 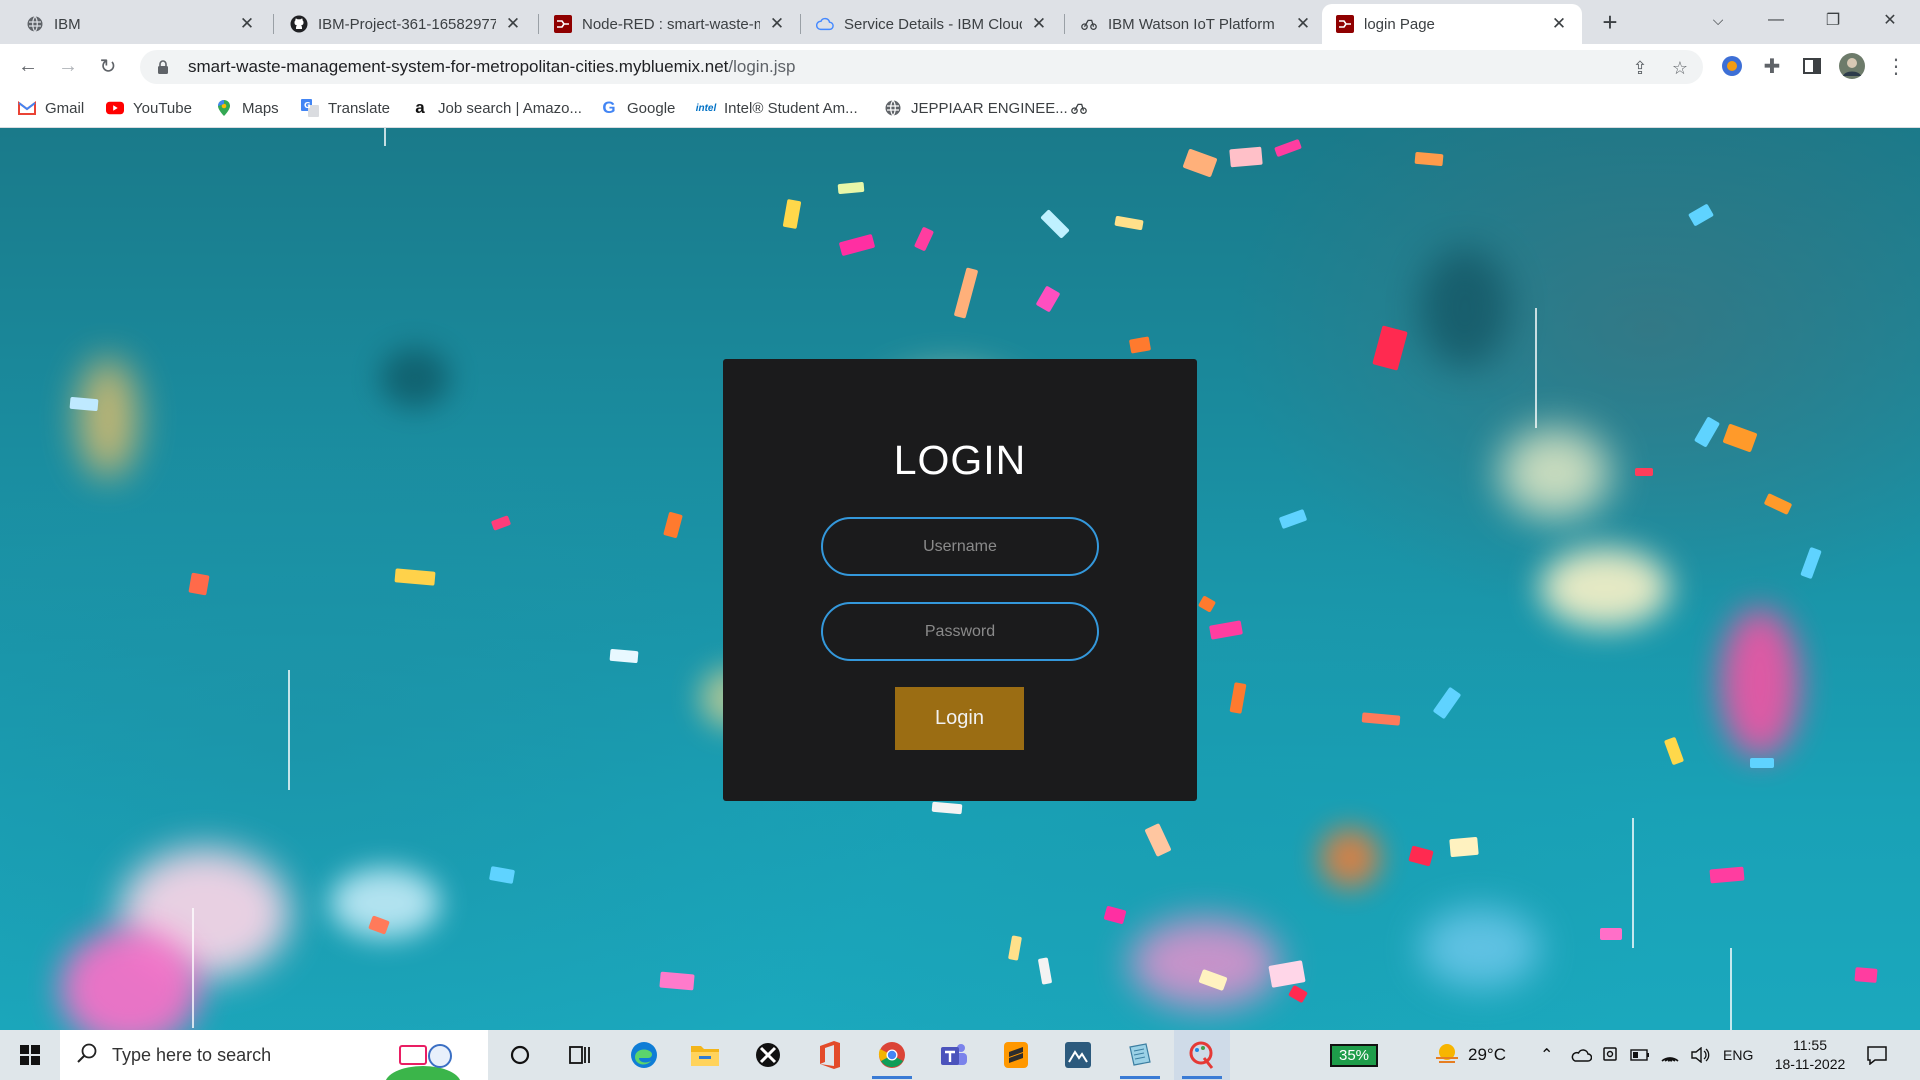 What do you see at coordinates (960, 546) in the screenshot?
I see `username-input` at bounding box center [960, 546].